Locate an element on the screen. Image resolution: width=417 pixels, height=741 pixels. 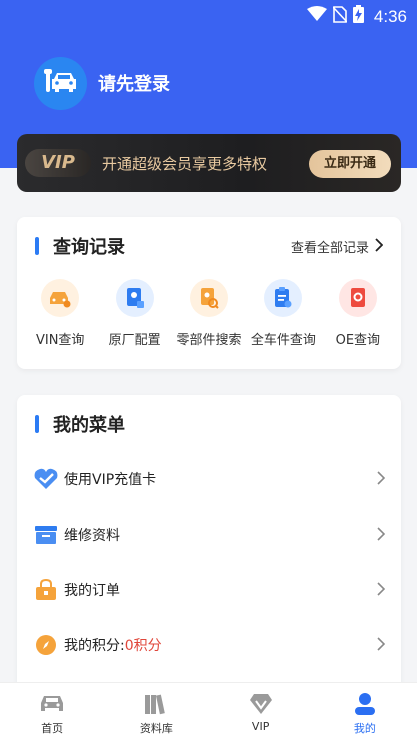
history-label: 原厂配置 is located at coordinates (134, 340).